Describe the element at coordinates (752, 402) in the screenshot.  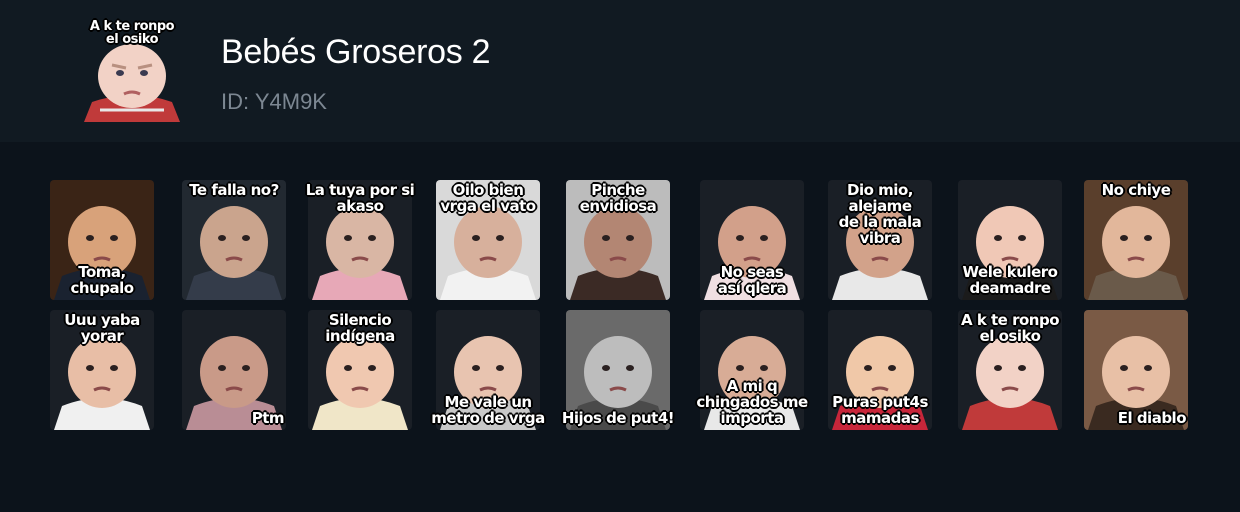
I see `sticker-caption: A mi q chingados me importa` at that location.